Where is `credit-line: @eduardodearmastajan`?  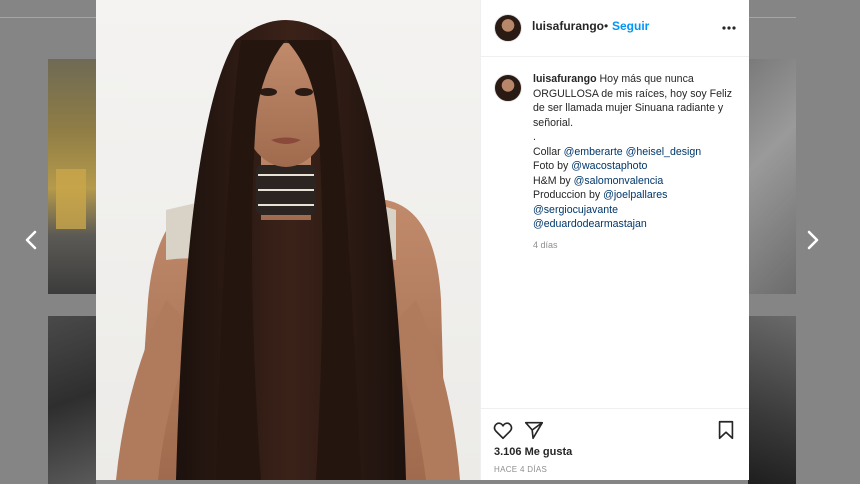 credit-line: @eduardodearmastajan is located at coordinates (636, 224).